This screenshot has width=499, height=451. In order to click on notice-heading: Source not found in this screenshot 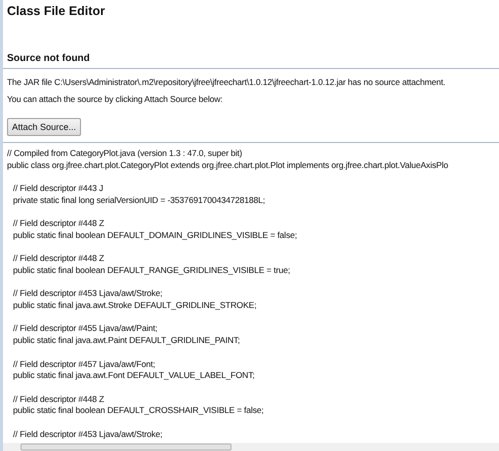, I will do `click(49, 58)`.